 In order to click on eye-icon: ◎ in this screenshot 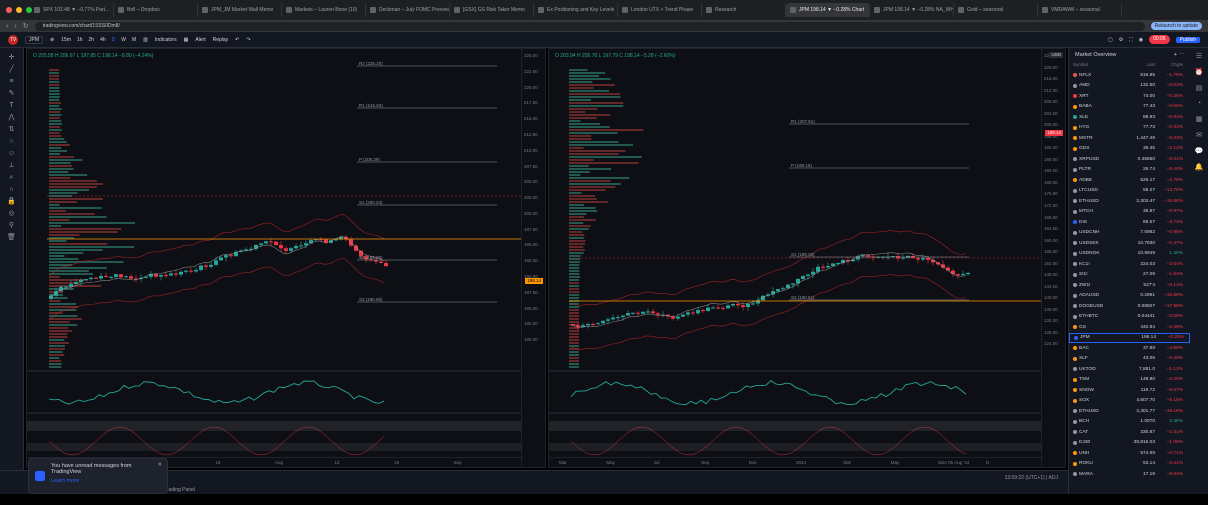, I will do `click(11, 214)`.